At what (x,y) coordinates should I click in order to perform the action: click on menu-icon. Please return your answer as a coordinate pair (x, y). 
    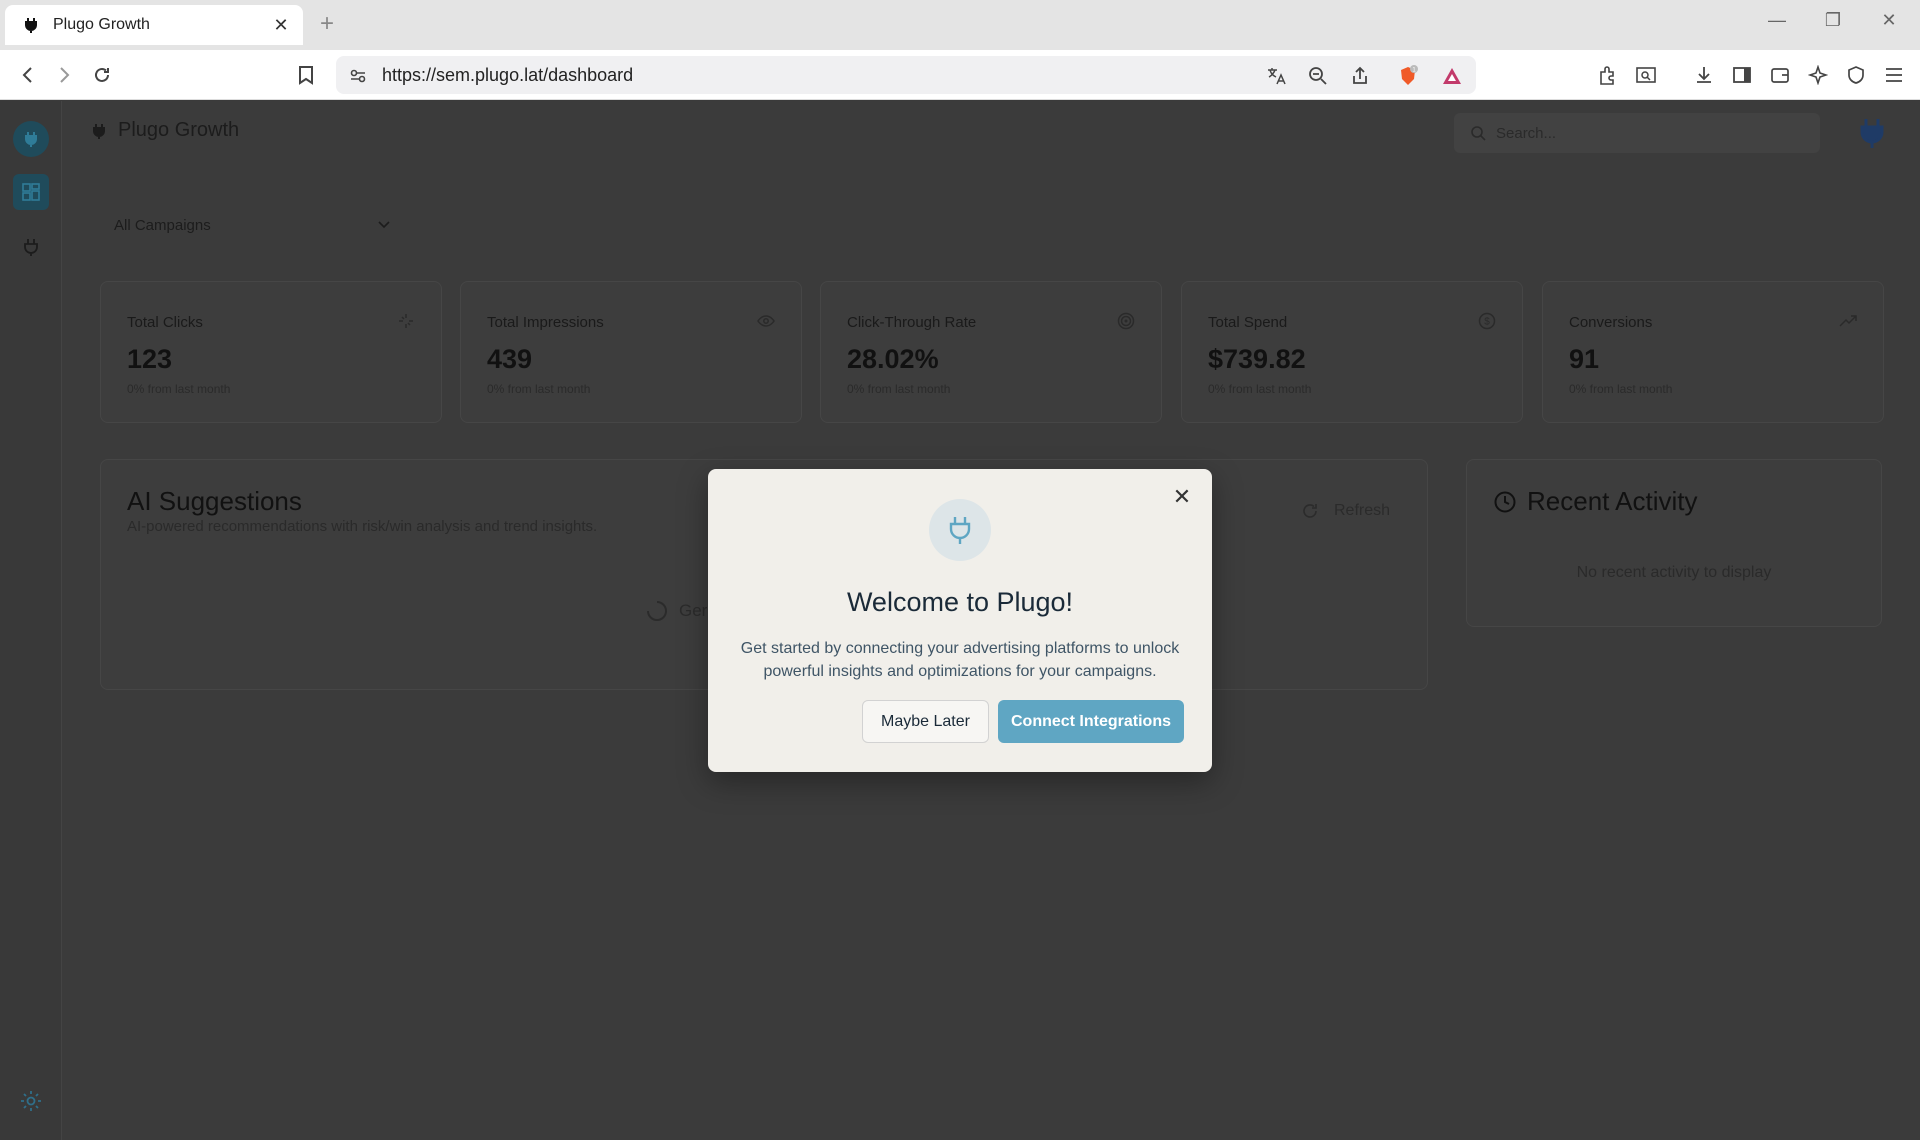
    Looking at the image, I should click on (1894, 75).